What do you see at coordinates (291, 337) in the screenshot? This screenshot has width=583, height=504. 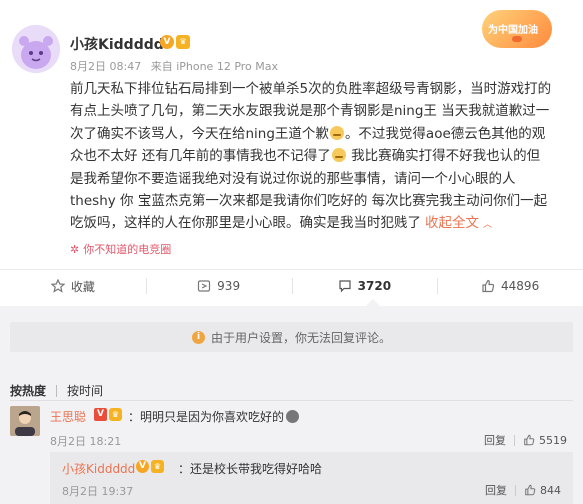 I see `reply-disabled-notice: i 由于用户设置，你无法回复评论。` at bounding box center [291, 337].